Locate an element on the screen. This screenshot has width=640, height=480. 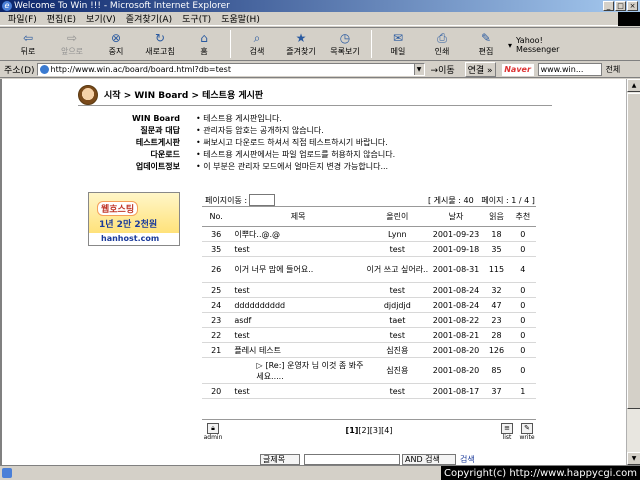
page-link-1: [1] is located at coordinates (352, 430).